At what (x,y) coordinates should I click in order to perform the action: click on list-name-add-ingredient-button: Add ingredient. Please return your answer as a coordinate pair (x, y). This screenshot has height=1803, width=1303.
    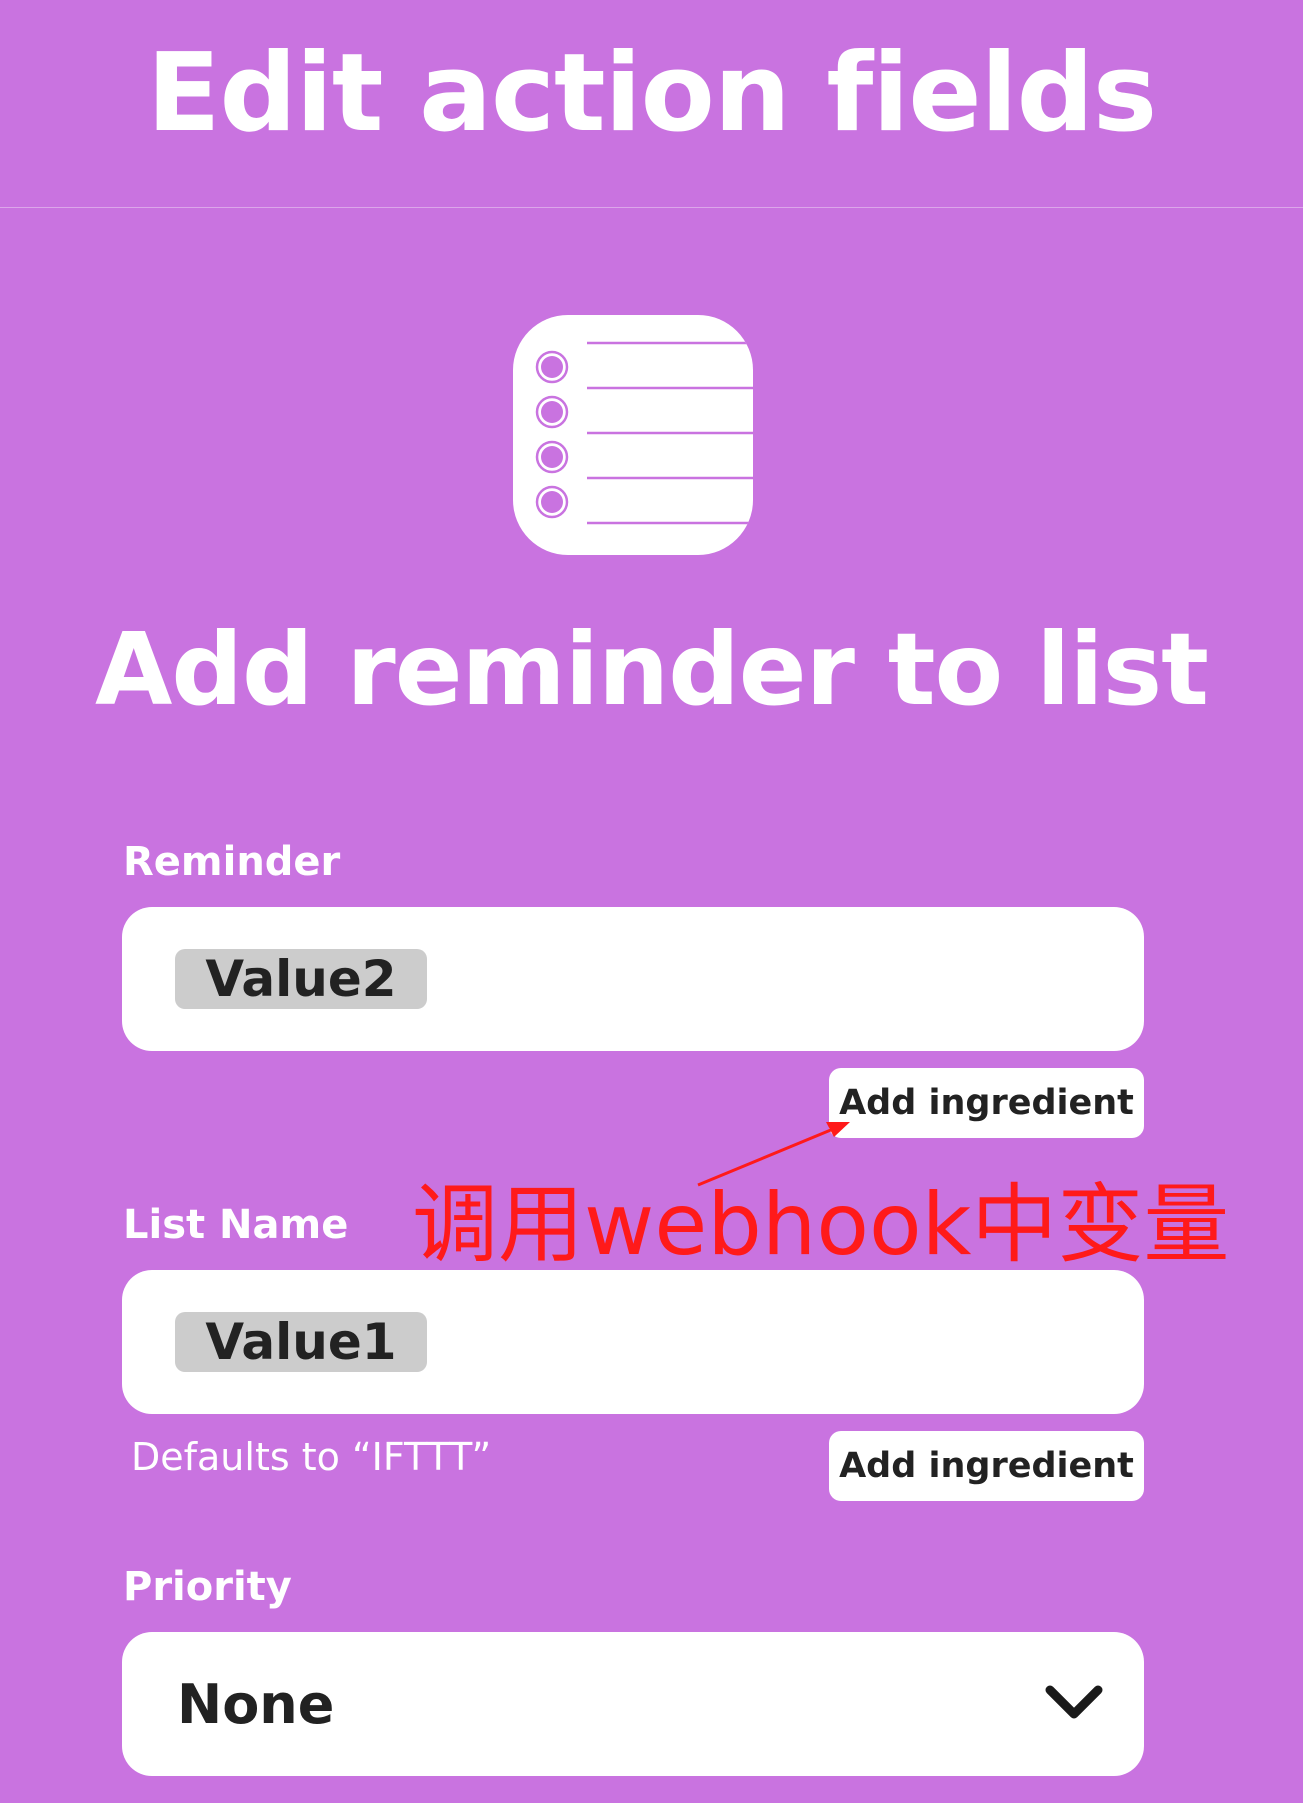
    Looking at the image, I should click on (986, 1466).